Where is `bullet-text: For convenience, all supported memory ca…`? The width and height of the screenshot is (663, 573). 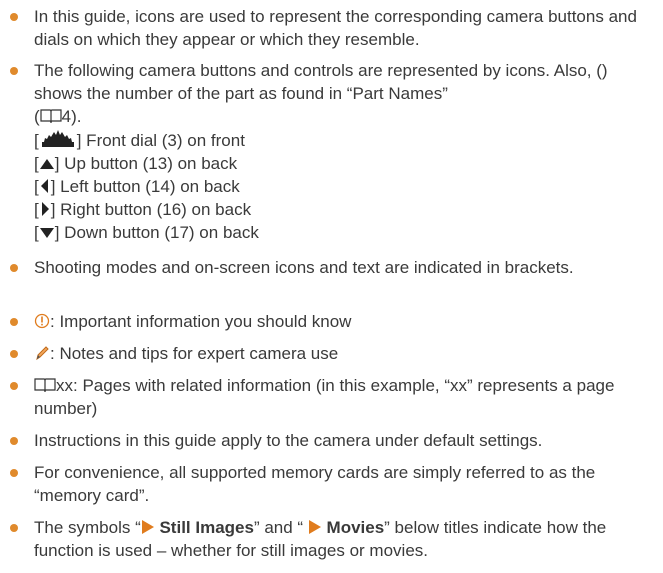 bullet-text: For convenience, all supported memory ca… is located at coordinates (315, 484).